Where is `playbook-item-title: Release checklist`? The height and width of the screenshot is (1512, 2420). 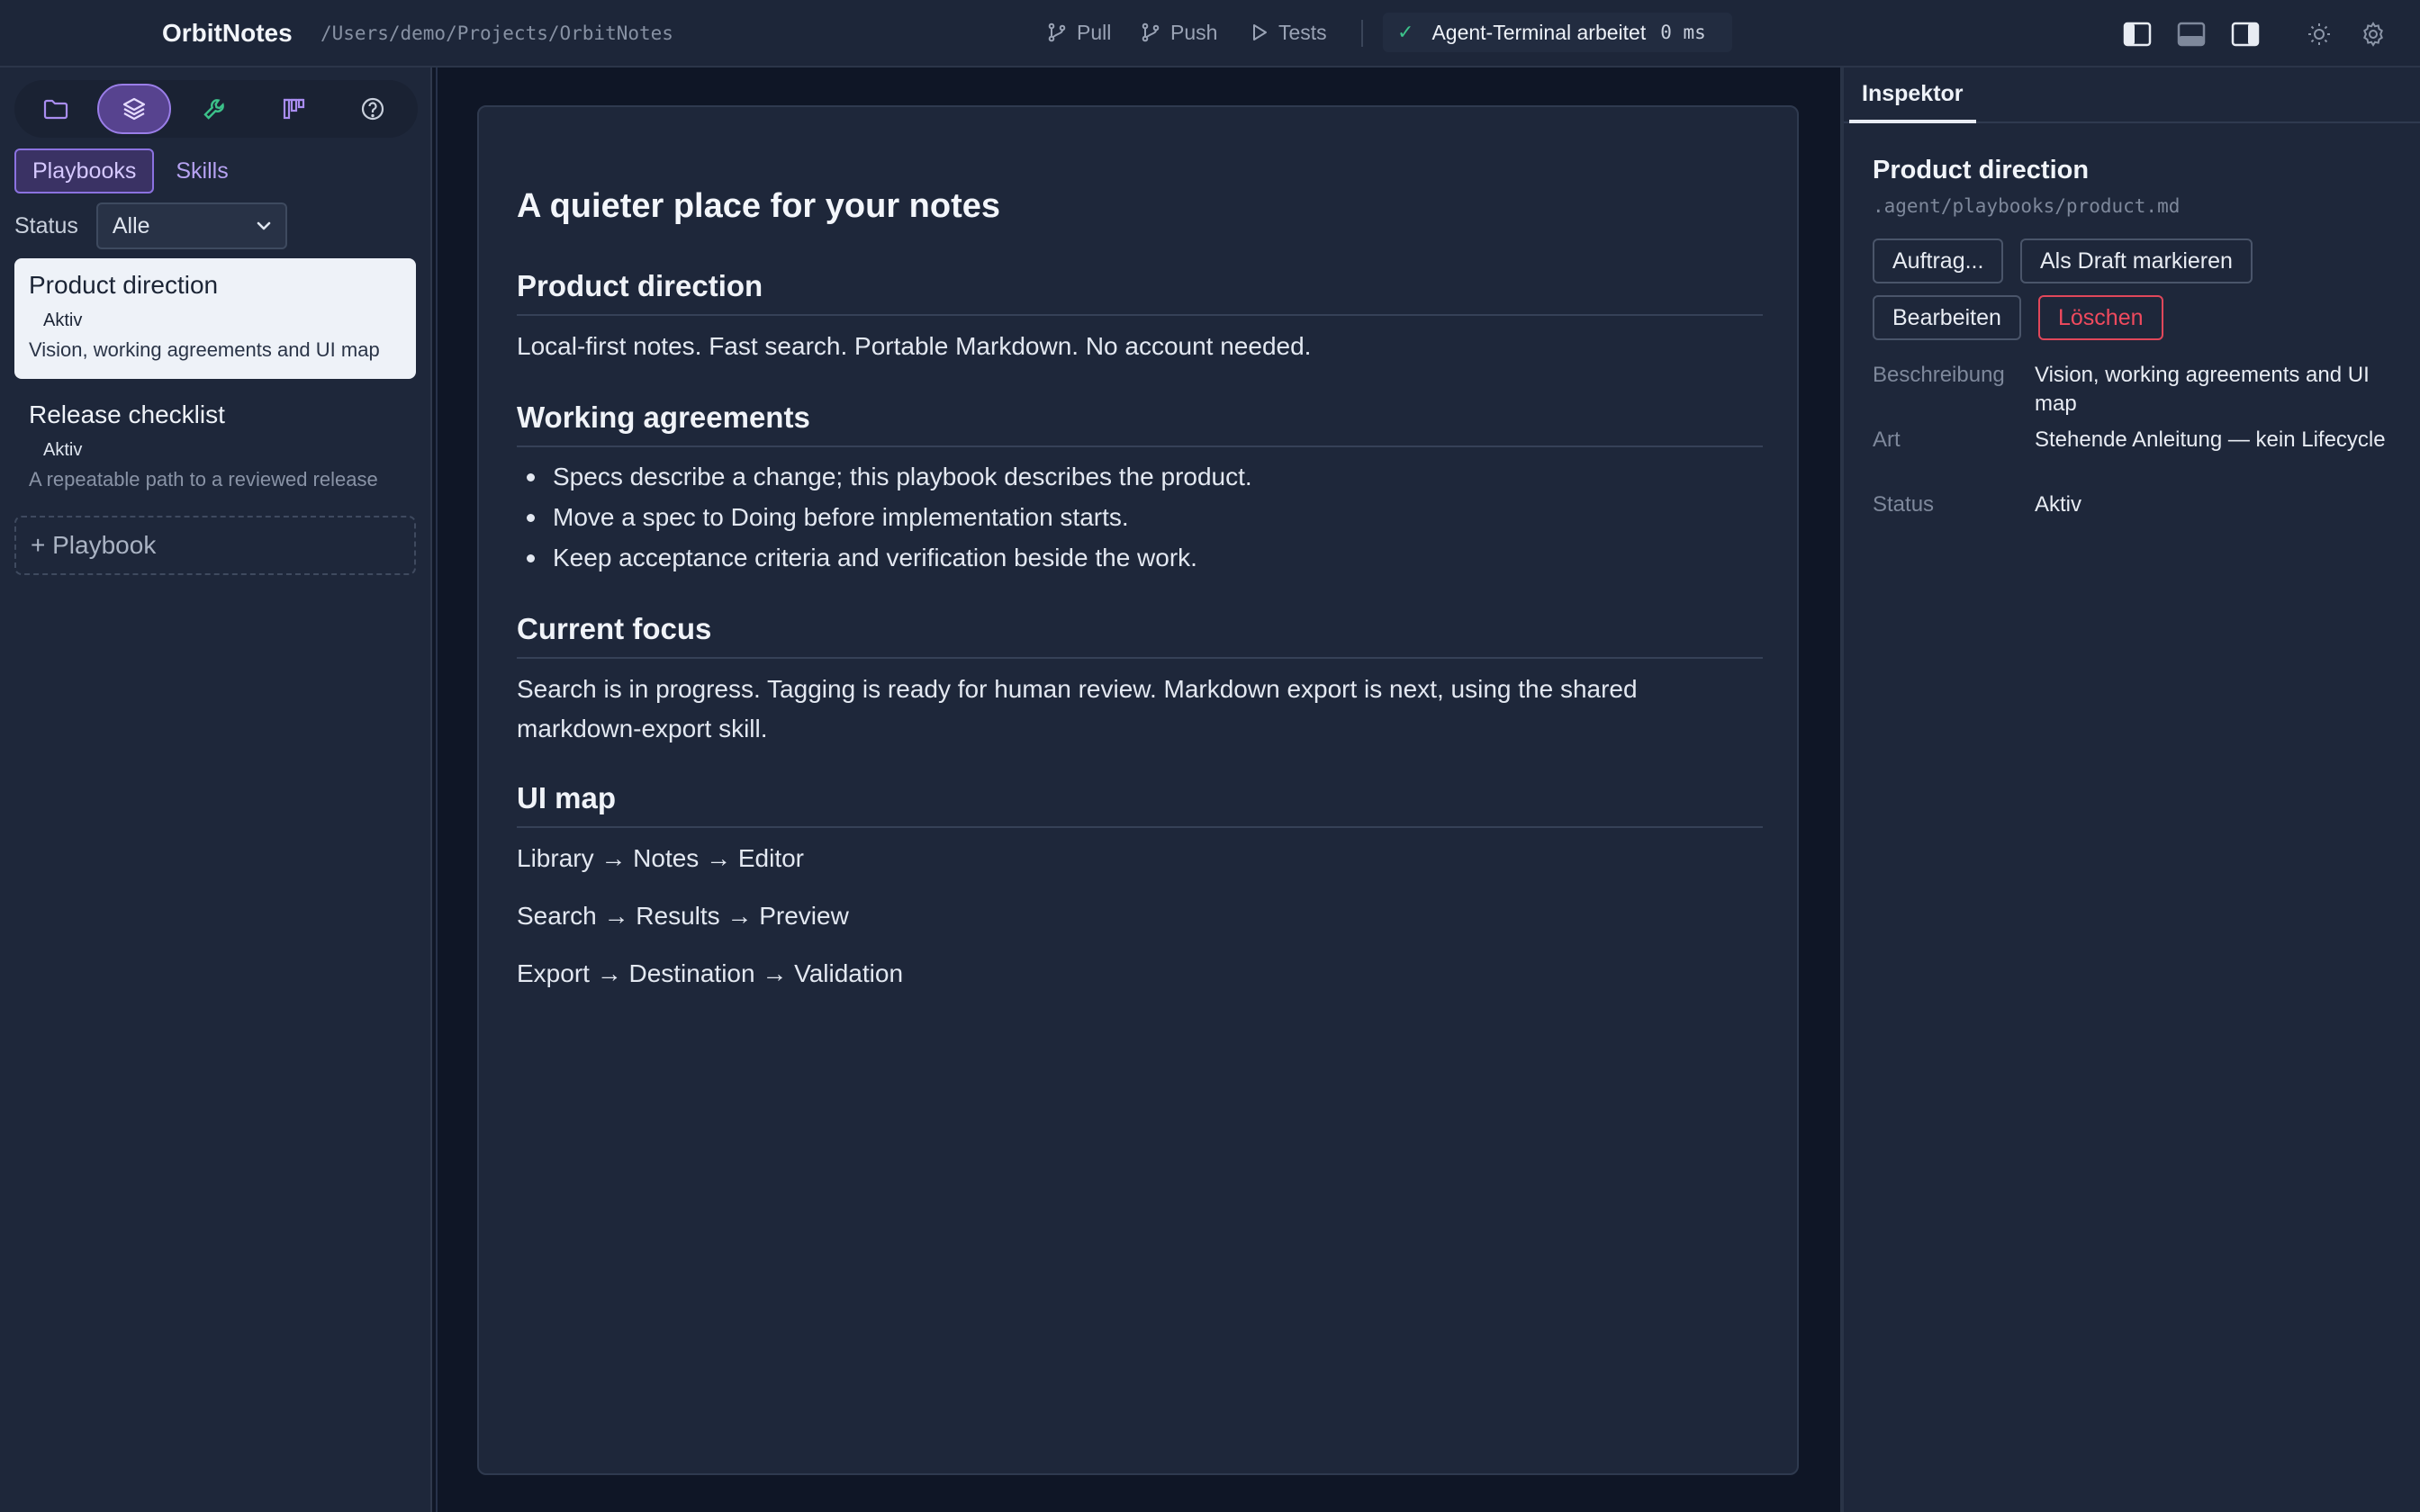 playbook-item-title: Release checklist is located at coordinates (127, 414).